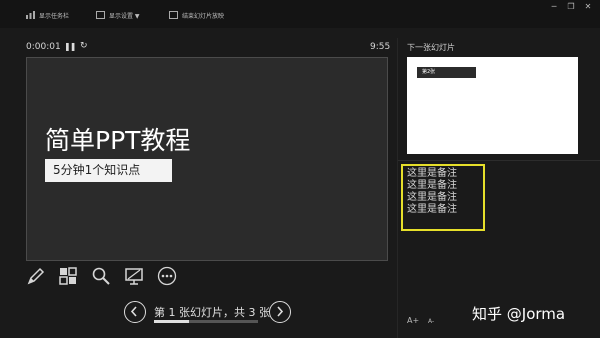  Describe the element at coordinates (100, 15) in the screenshot. I see `display-icon` at that location.